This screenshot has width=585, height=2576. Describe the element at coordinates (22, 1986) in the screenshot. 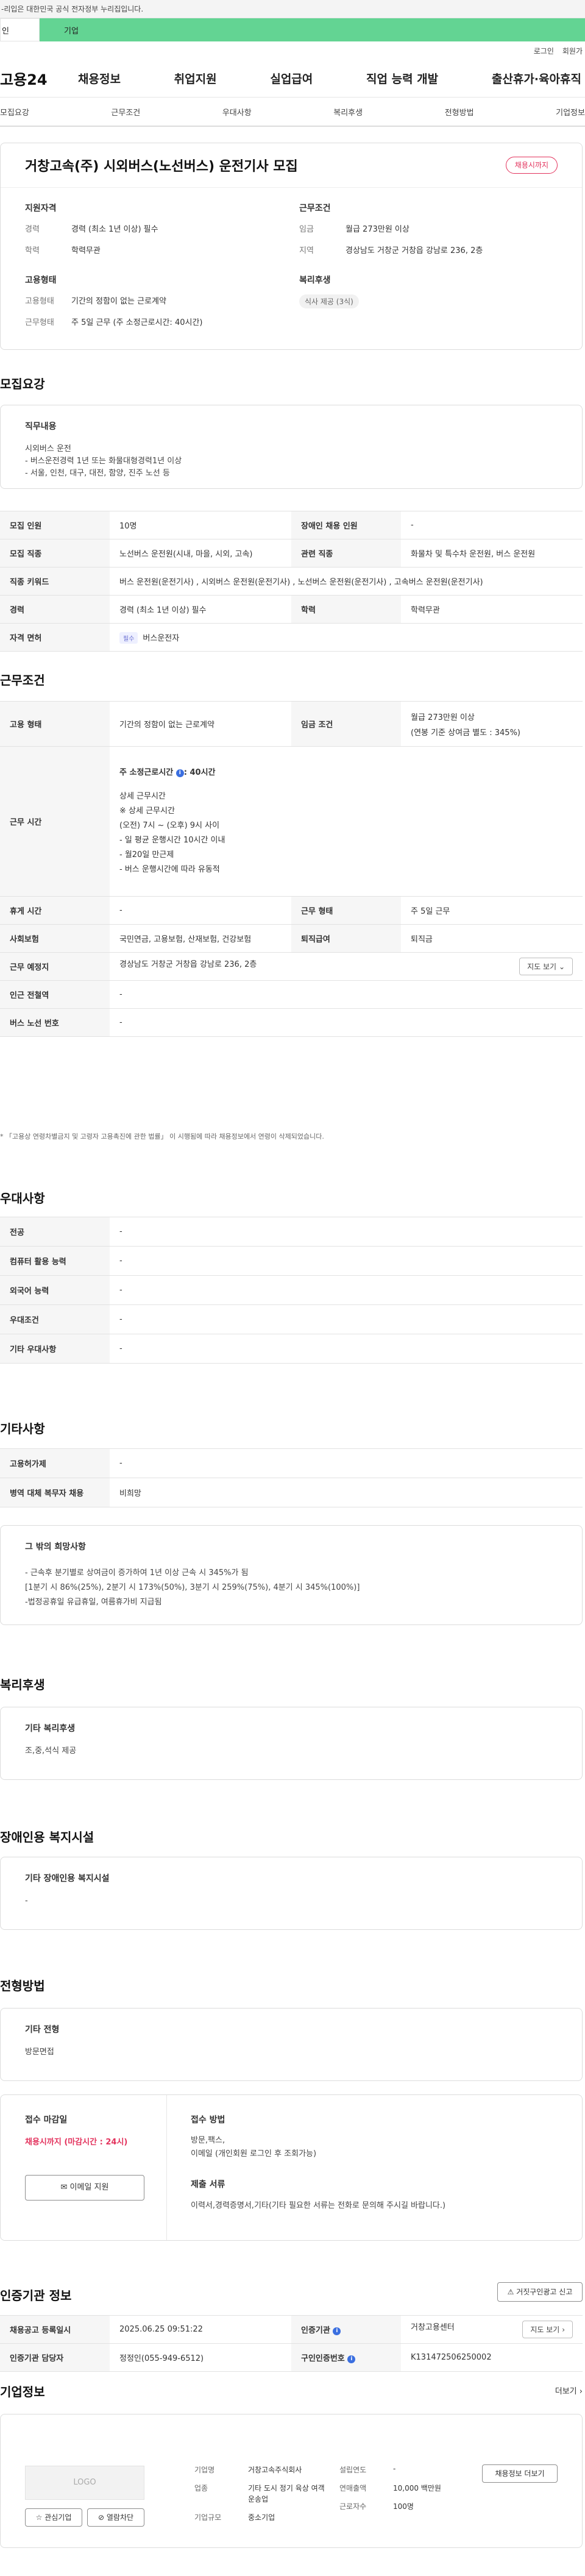

I see `selection-section-title: 전형방법` at that location.